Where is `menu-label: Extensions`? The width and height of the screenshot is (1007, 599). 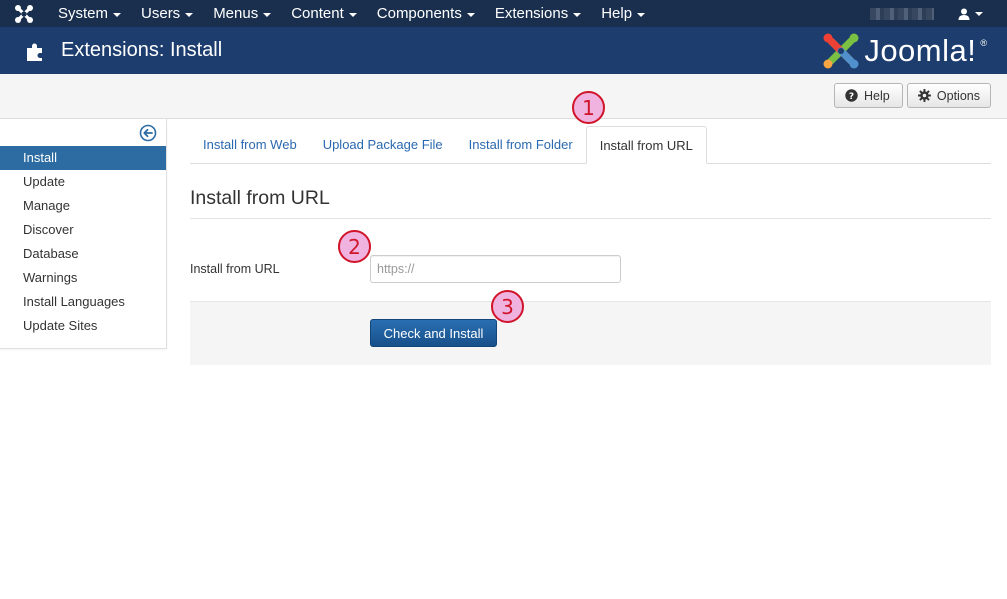
menu-label: Extensions is located at coordinates (531, 13).